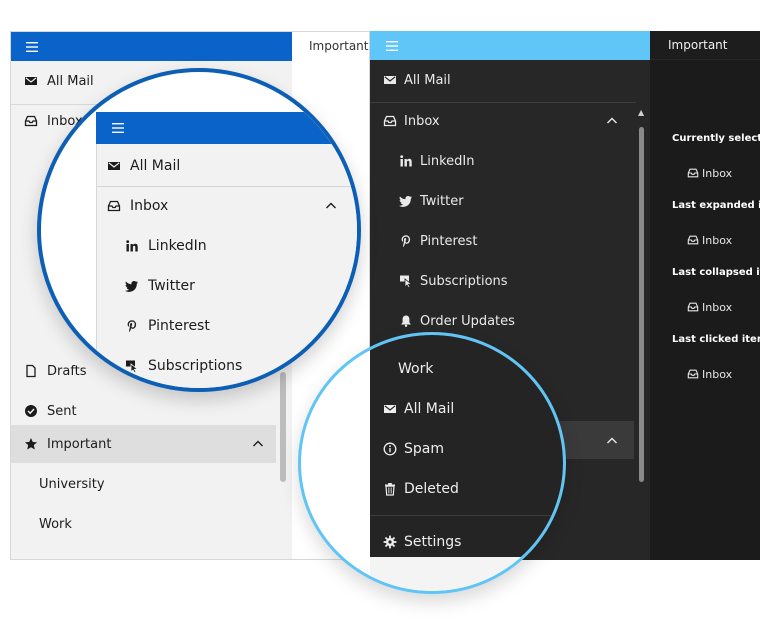 The width and height of the screenshot is (770, 621). I want to click on nav-item-spam: Spam, so click(466, 449).